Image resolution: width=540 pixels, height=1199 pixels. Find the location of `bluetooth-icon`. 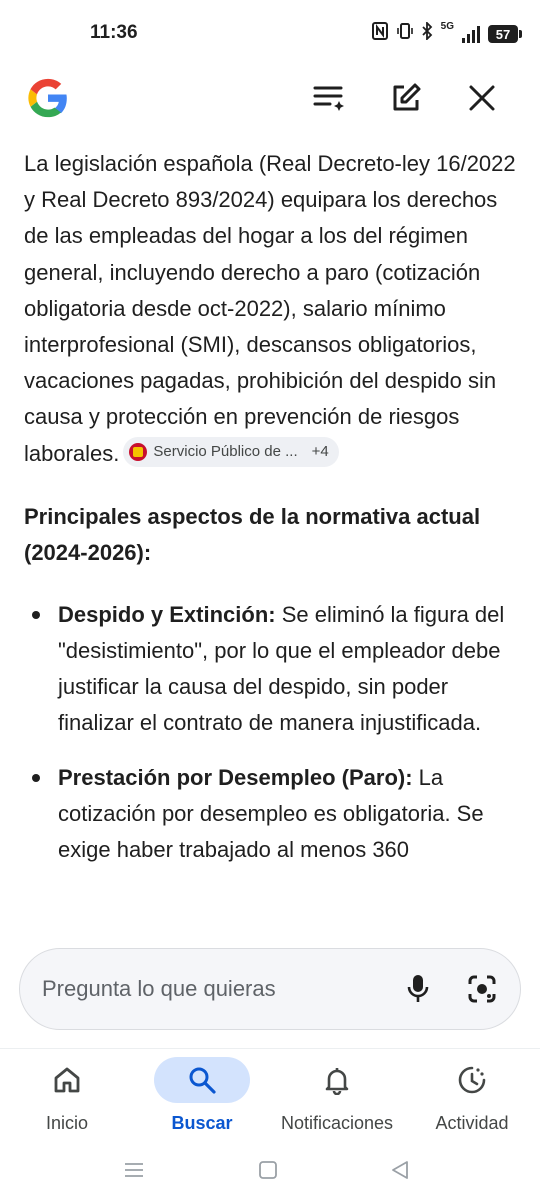

bluetooth-icon is located at coordinates (427, 33).